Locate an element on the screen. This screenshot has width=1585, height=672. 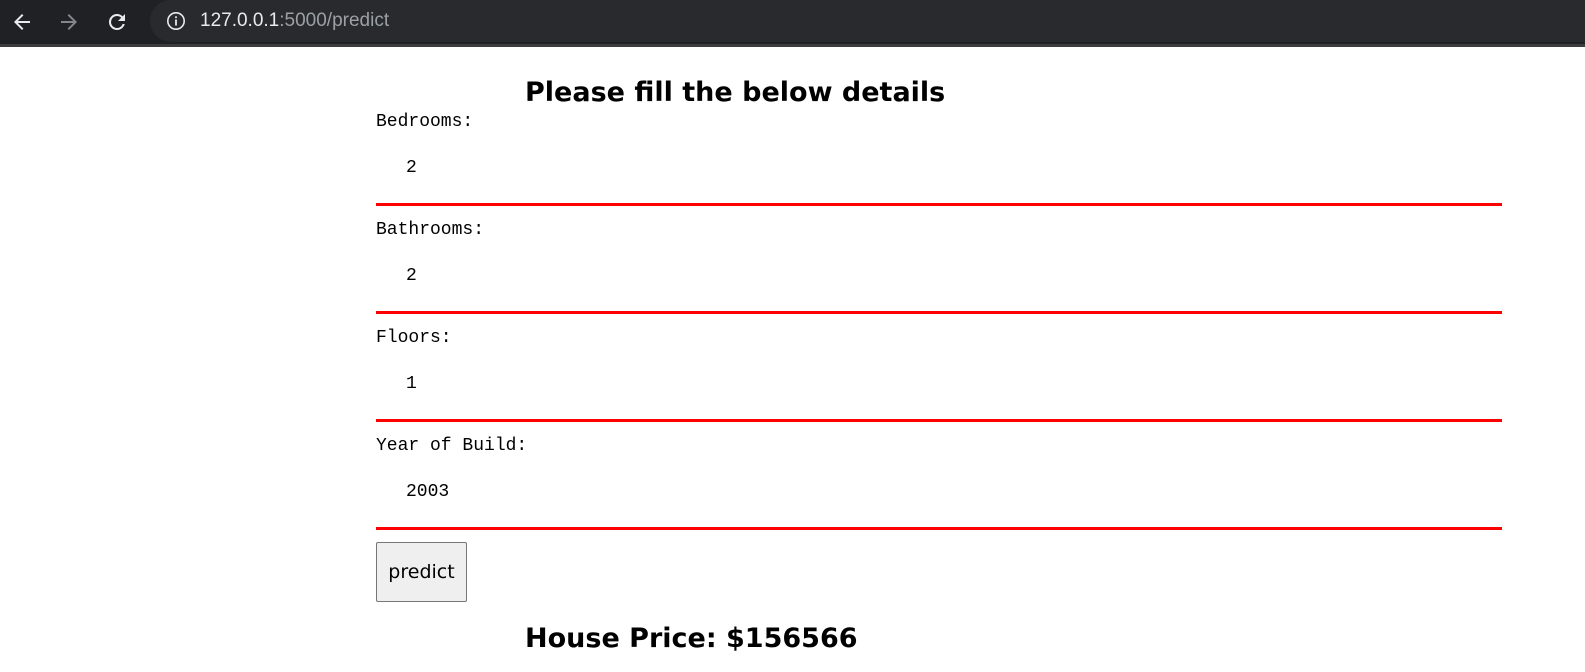
year-of-build-label: Year of Build: is located at coordinates (452, 446).